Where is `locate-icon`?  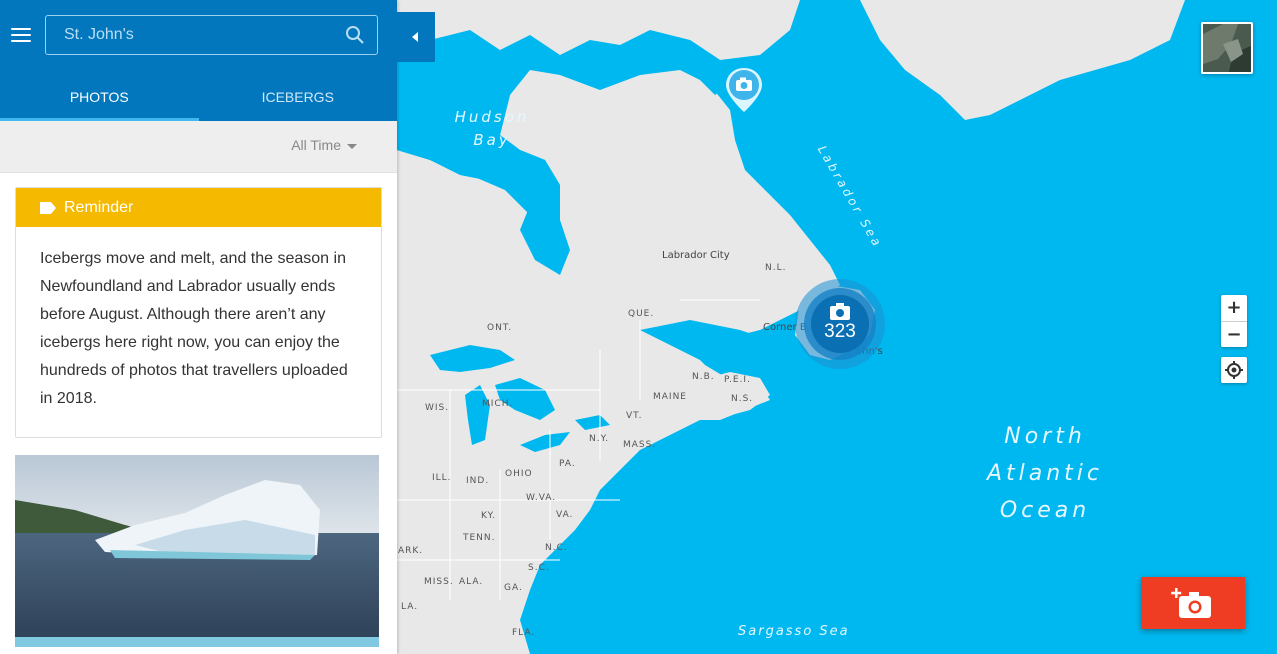
locate-icon is located at coordinates (1234, 370).